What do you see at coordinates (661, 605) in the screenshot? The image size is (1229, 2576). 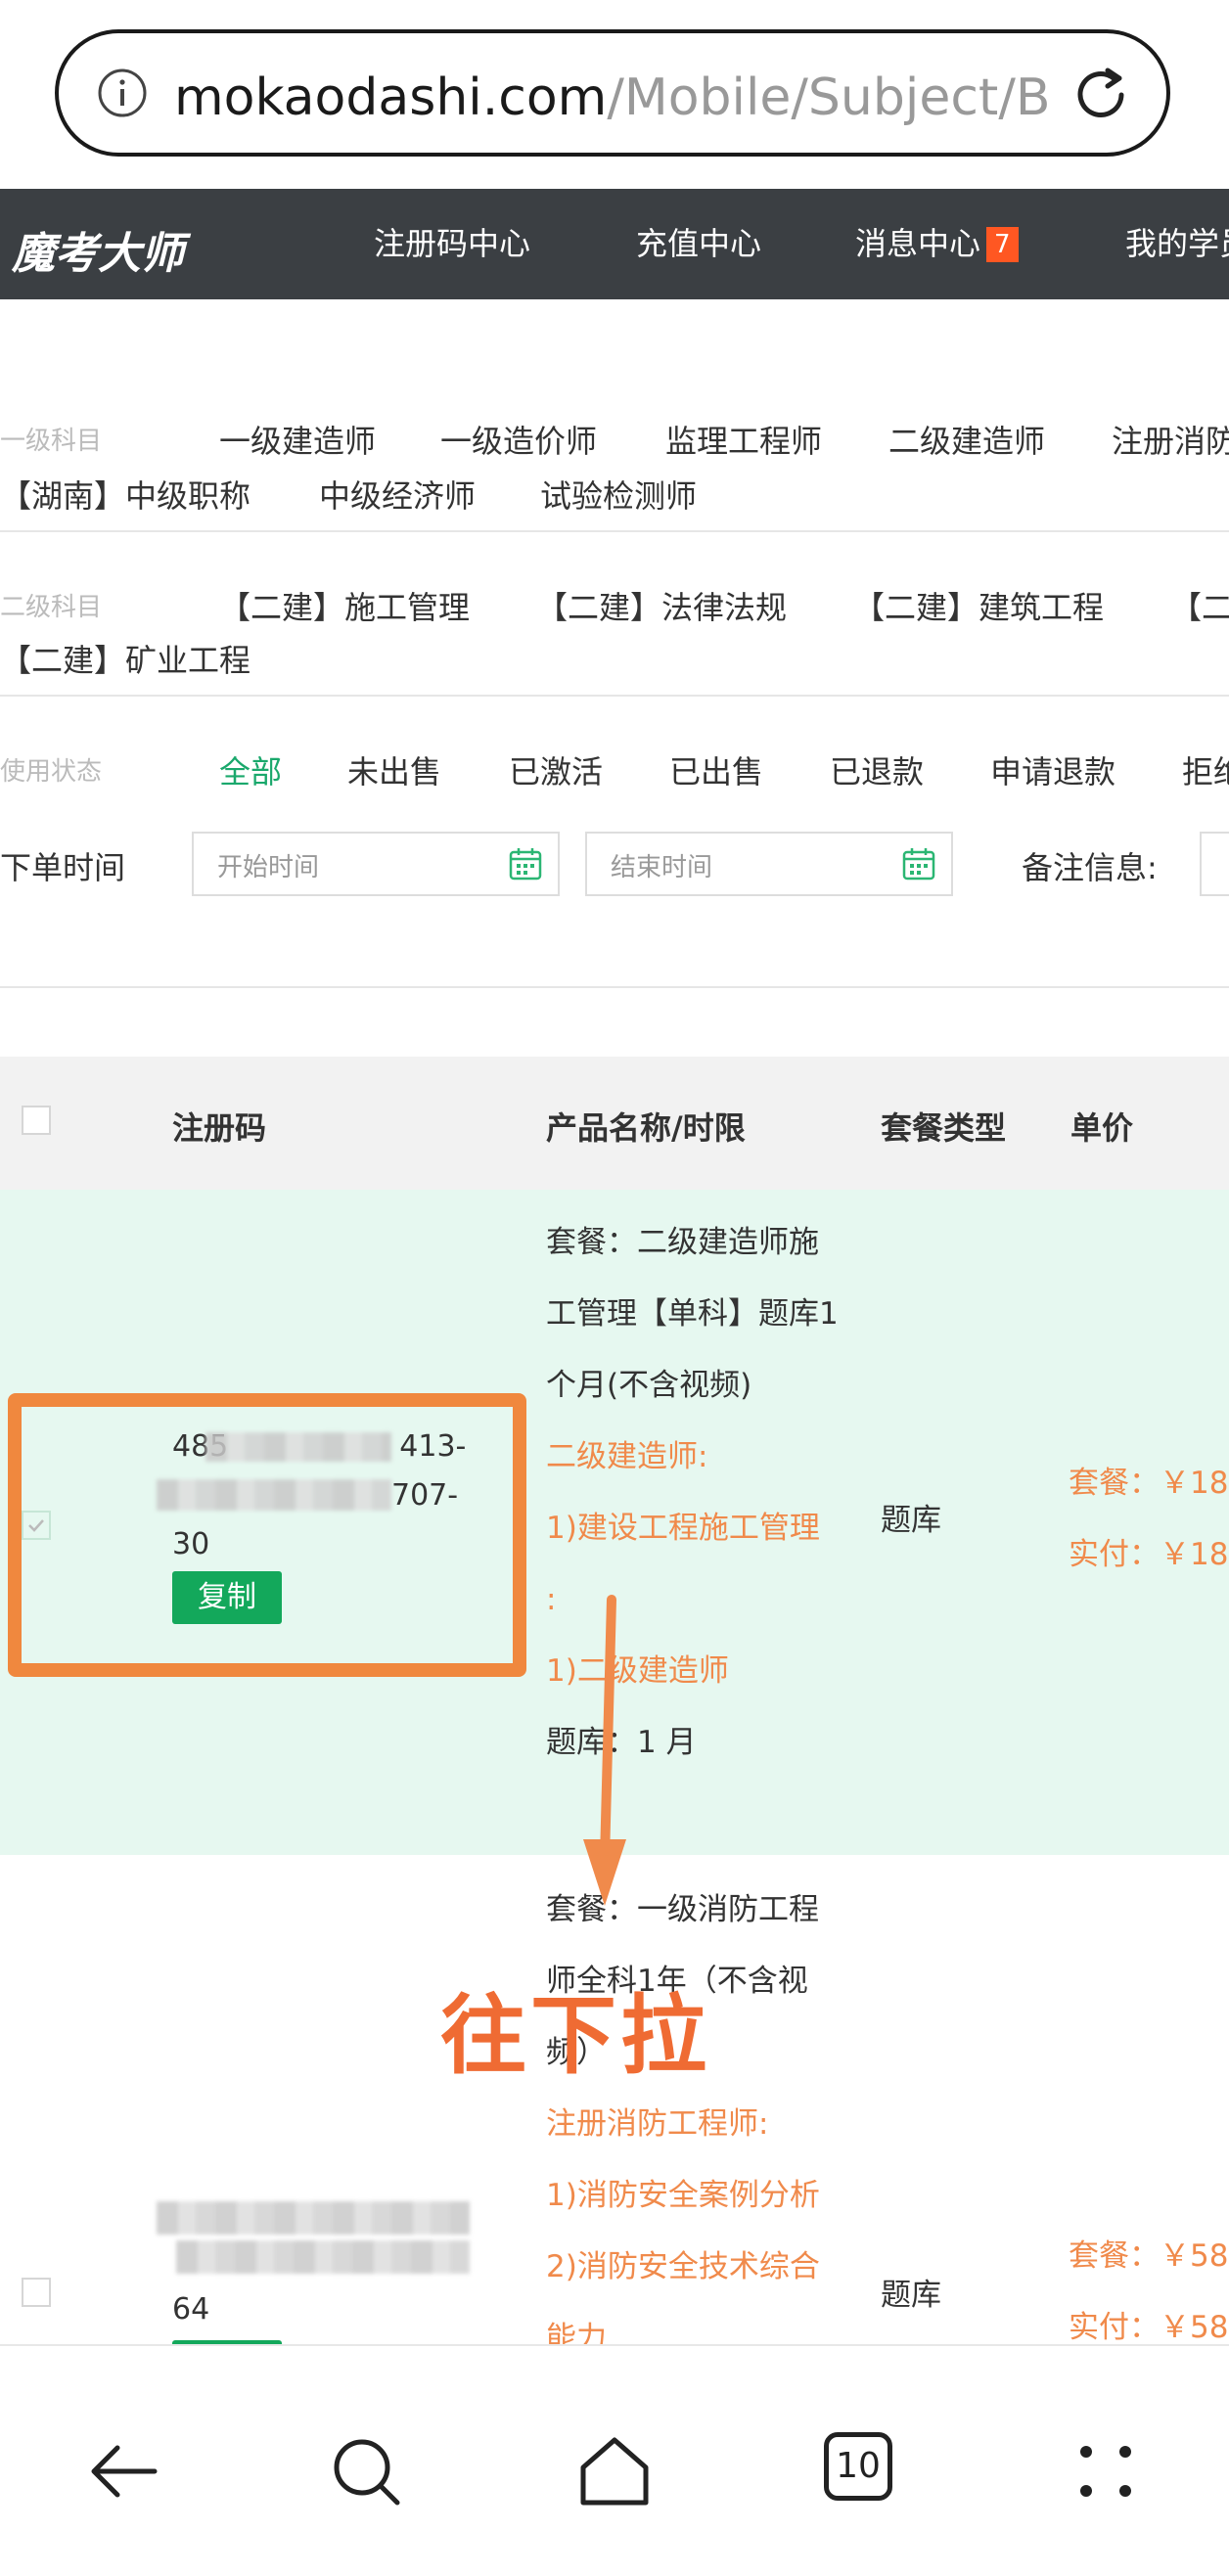 I see `level2-item: 【二建】法律法规` at bounding box center [661, 605].